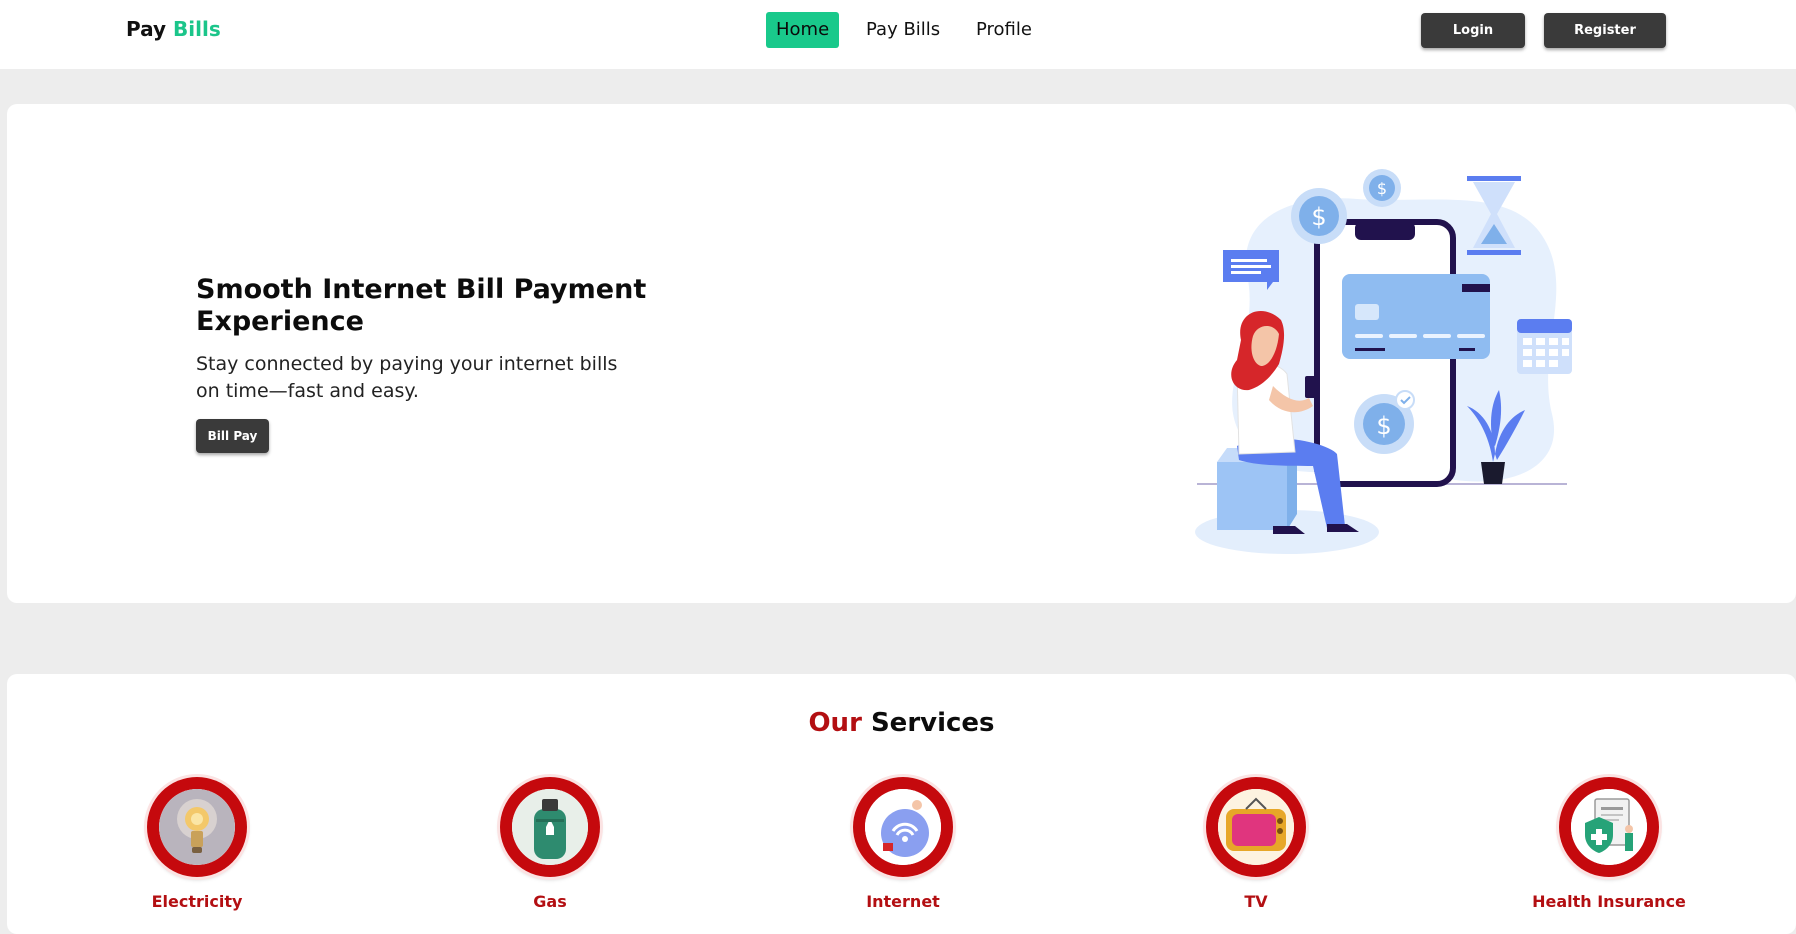 The width and height of the screenshot is (1796, 934). I want to click on service-electricity: Electricity, so click(197, 852).